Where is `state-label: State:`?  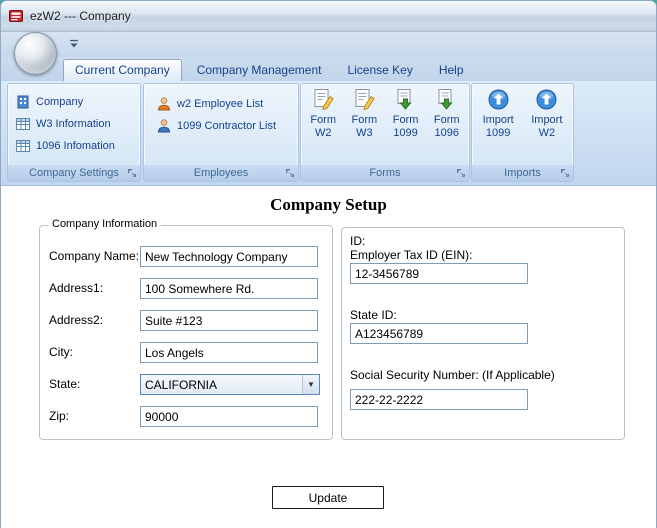
state-label: State: is located at coordinates (65, 384).